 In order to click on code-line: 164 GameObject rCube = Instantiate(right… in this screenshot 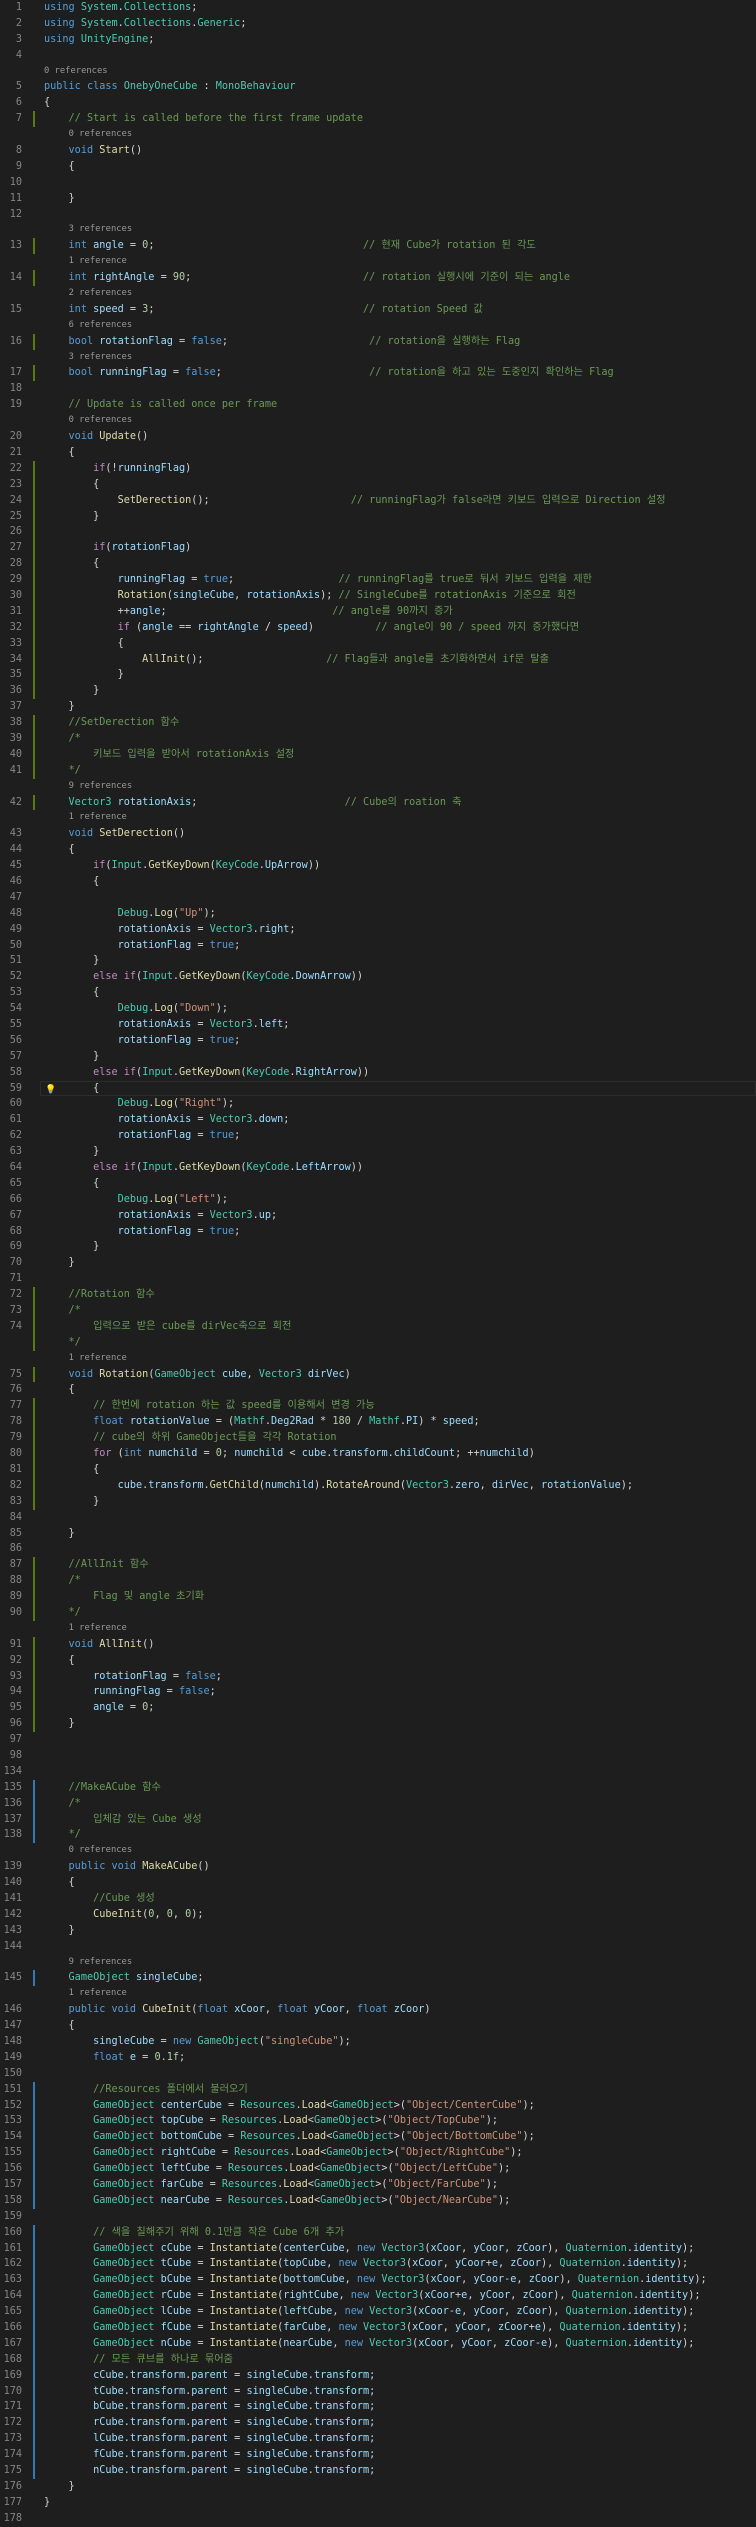, I will do `click(378, 2296)`.